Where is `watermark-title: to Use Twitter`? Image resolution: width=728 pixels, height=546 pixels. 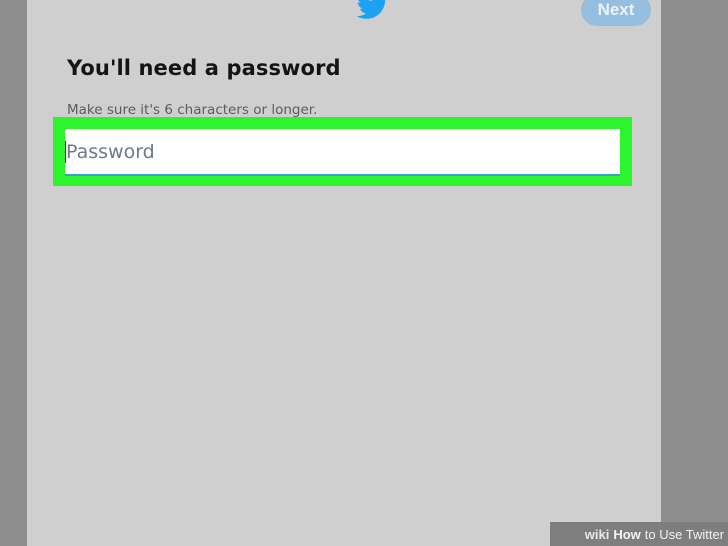
watermark-title: to Use Twitter is located at coordinates (684, 534).